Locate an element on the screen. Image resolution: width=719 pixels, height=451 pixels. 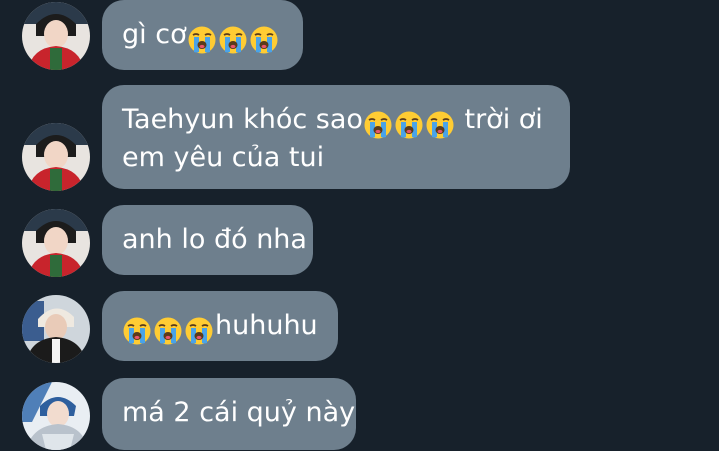
message-line: em yêu của tui is located at coordinates (337, 158).